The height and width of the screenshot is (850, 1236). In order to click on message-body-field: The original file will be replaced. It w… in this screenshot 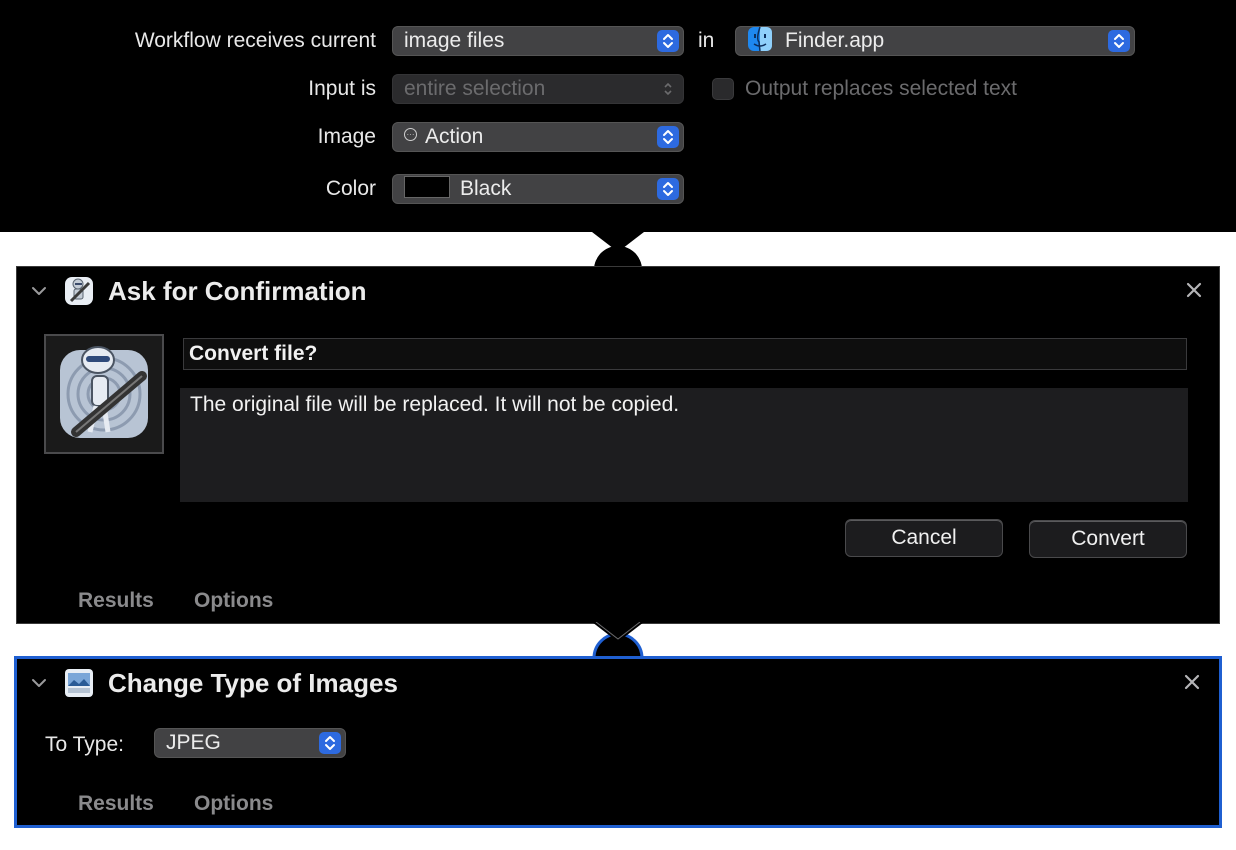, I will do `click(684, 445)`.